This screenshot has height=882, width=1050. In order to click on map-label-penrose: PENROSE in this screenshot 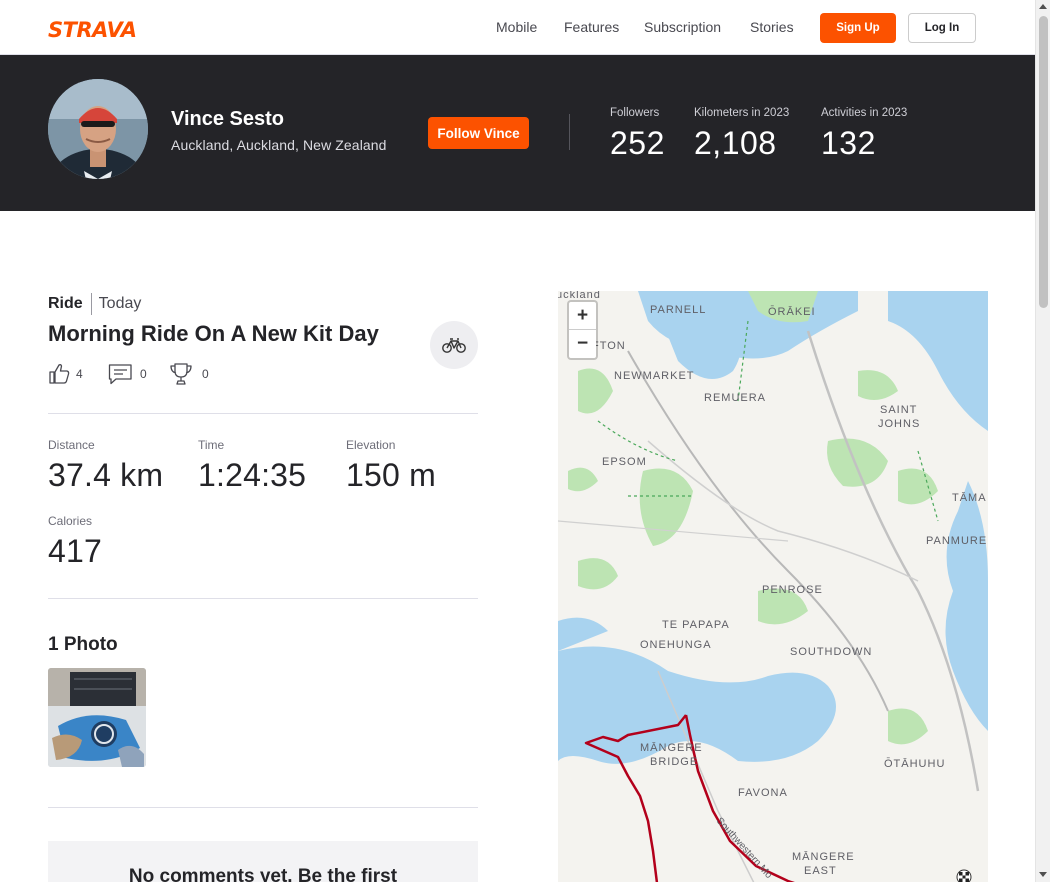, I will do `click(792, 590)`.